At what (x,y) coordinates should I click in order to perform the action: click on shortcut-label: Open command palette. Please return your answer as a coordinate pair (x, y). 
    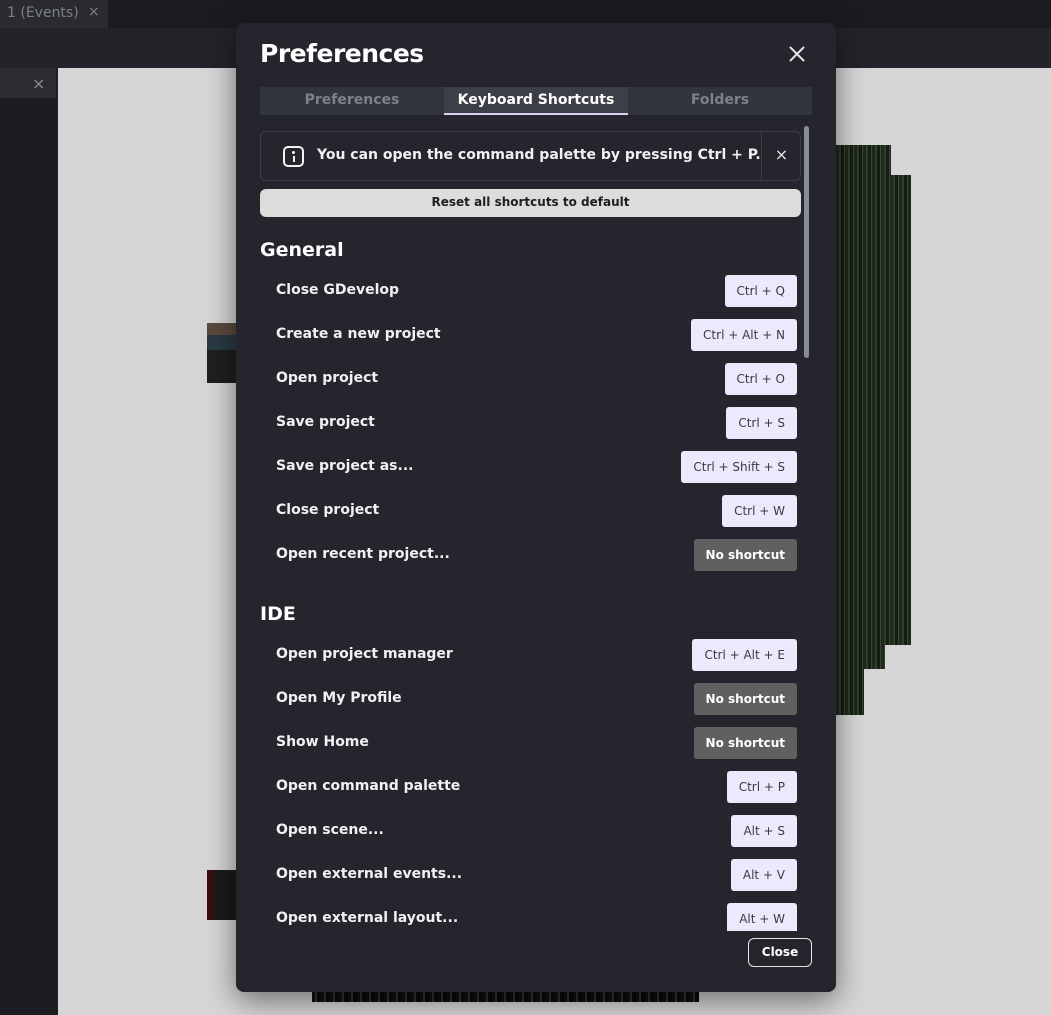
    Looking at the image, I should click on (368, 786).